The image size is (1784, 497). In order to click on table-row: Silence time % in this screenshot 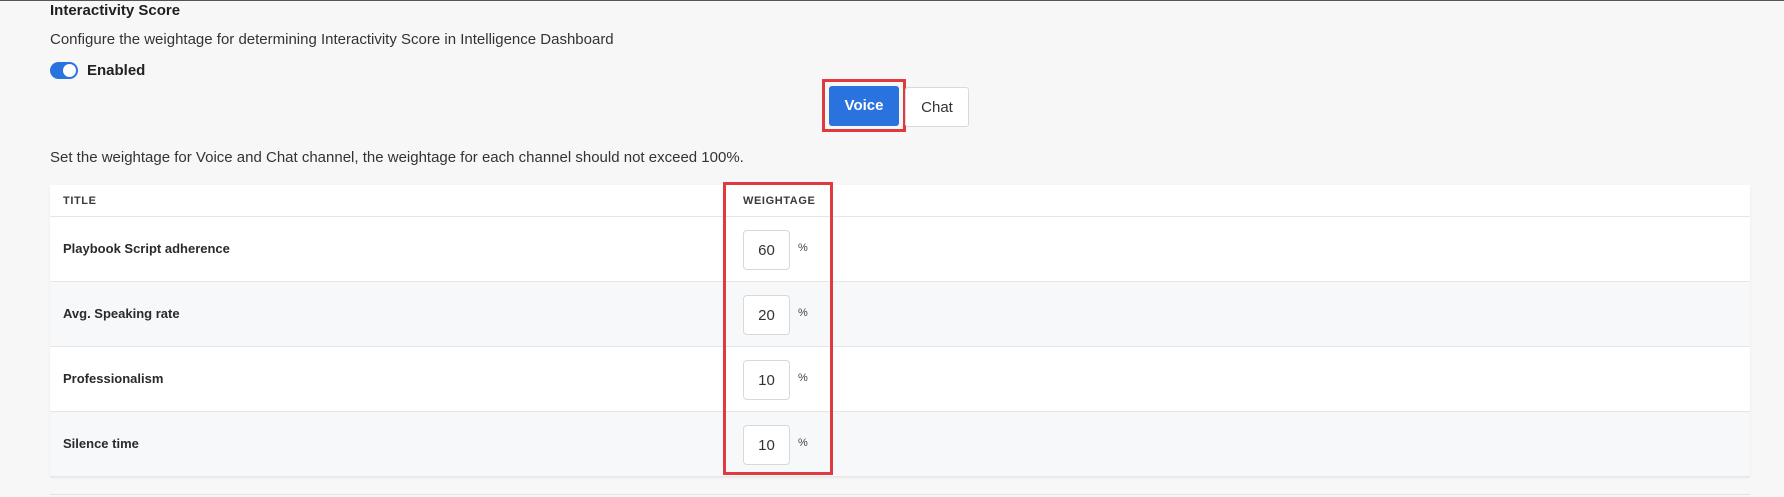, I will do `click(900, 444)`.